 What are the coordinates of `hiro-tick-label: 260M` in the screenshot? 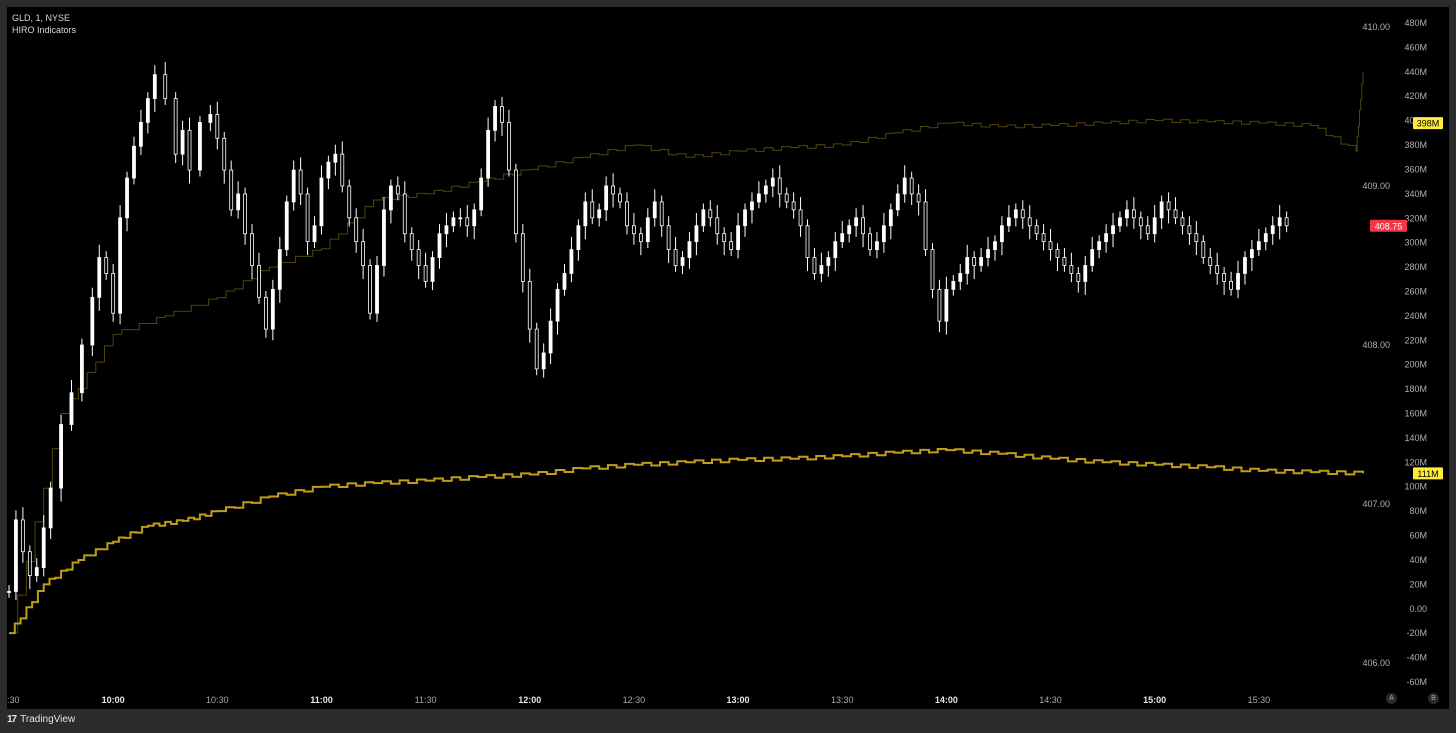 It's located at (1415, 291).